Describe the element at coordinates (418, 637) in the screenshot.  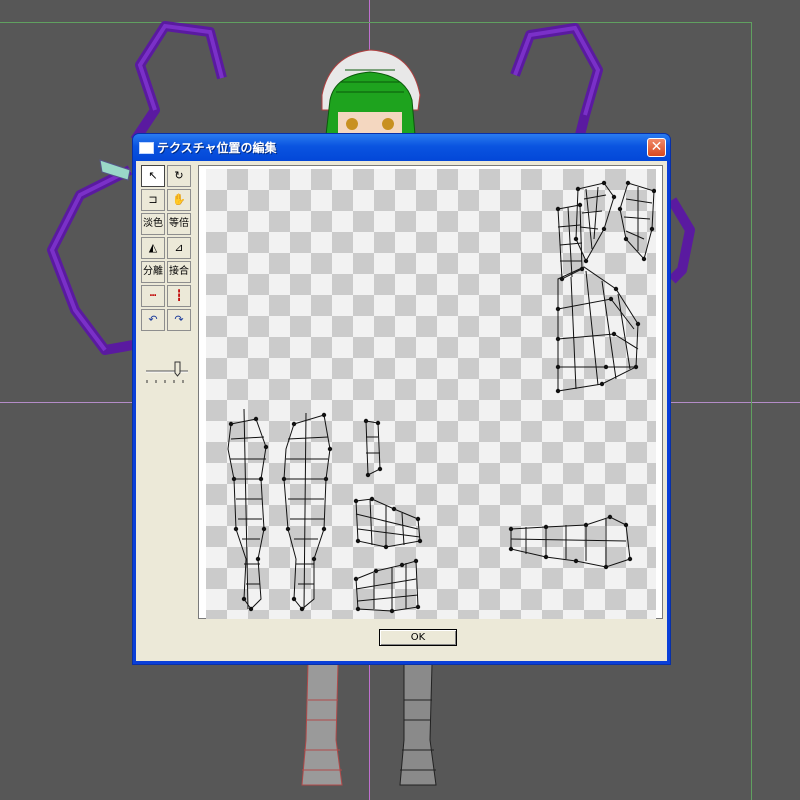
I see `ok-button: OK` at that location.